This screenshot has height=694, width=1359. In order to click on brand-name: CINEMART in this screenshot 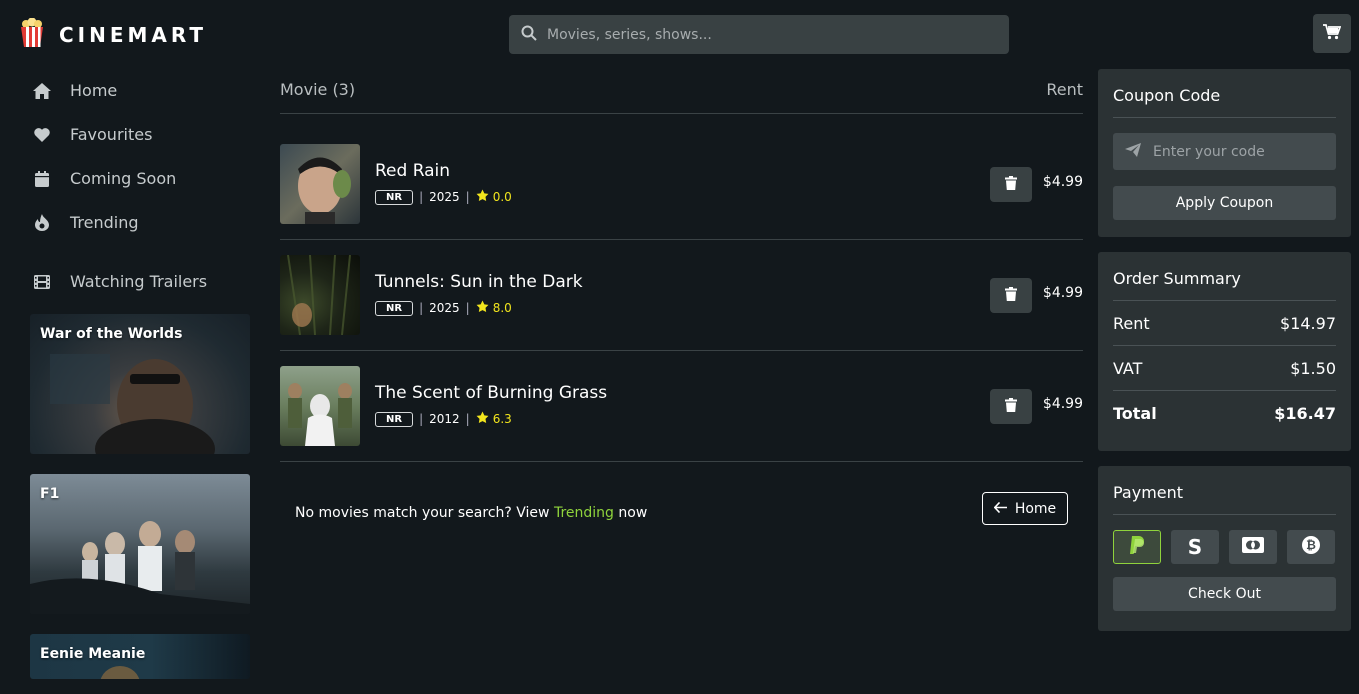, I will do `click(133, 35)`.